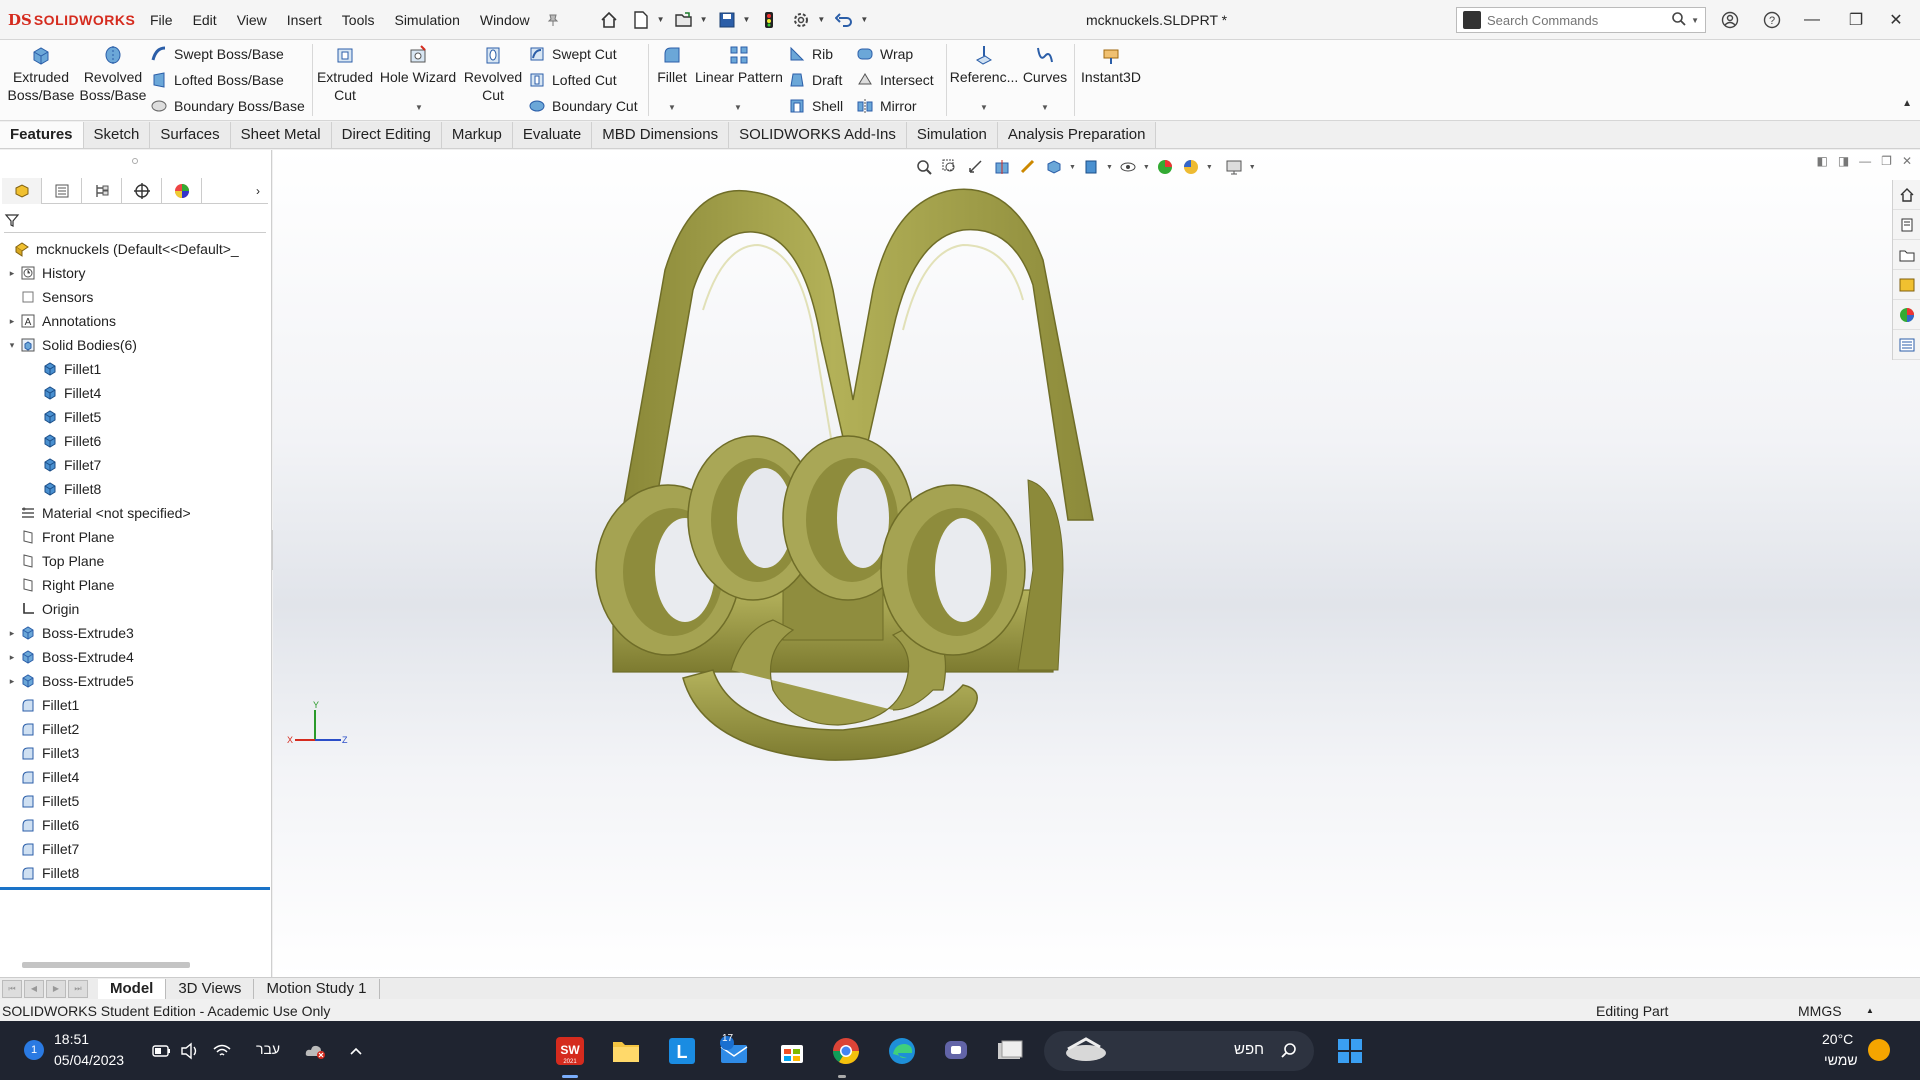 This screenshot has height=1080, width=1920. I want to click on traffic-light-icon, so click(769, 20).